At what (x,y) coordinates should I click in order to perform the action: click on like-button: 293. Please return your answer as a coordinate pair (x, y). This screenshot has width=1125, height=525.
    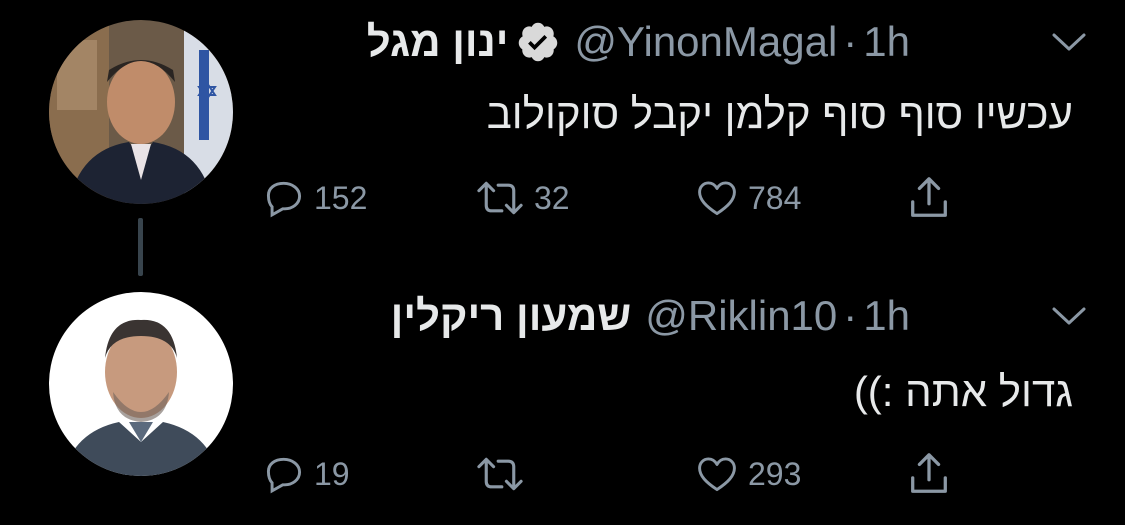
    Looking at the image, I should click on (747, 474).